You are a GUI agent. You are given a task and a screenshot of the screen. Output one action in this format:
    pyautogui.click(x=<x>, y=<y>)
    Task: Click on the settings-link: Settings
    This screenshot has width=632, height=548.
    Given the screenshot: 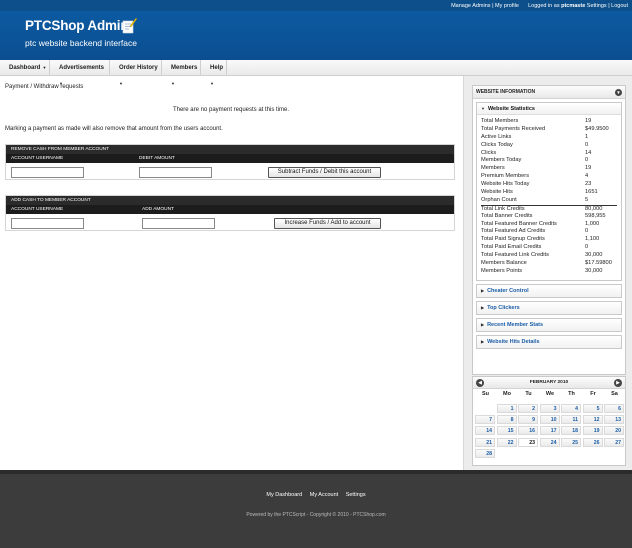 What is the action you would take?
    pyautogui.click(x=597, y=6)
    